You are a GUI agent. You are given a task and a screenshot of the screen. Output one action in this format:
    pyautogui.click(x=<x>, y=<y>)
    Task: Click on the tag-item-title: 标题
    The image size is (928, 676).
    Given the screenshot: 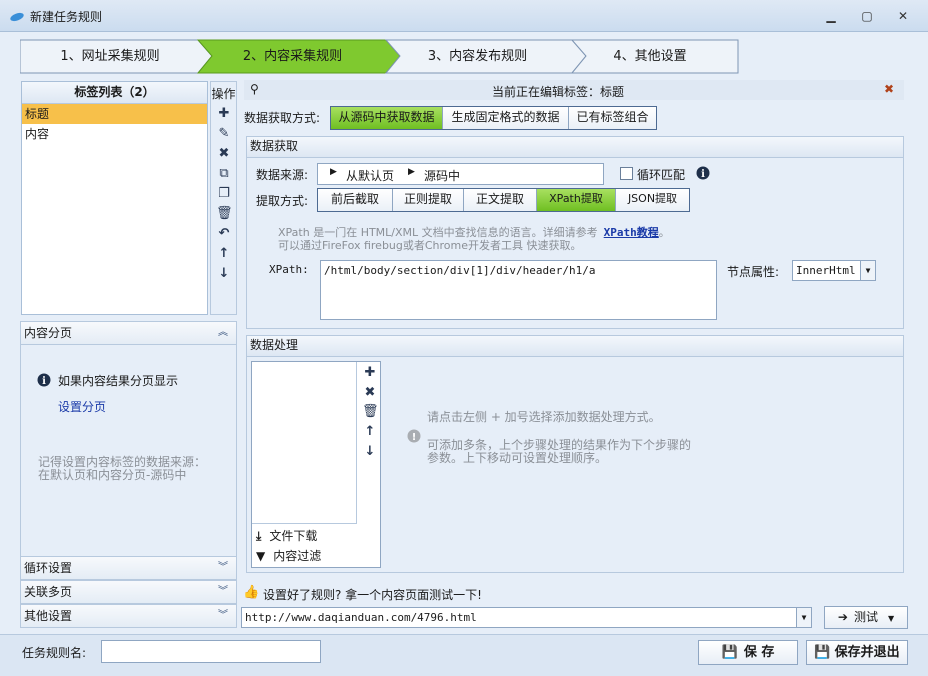 What is the action you would take?
    pyautogui.click(x=114, y=114)
    